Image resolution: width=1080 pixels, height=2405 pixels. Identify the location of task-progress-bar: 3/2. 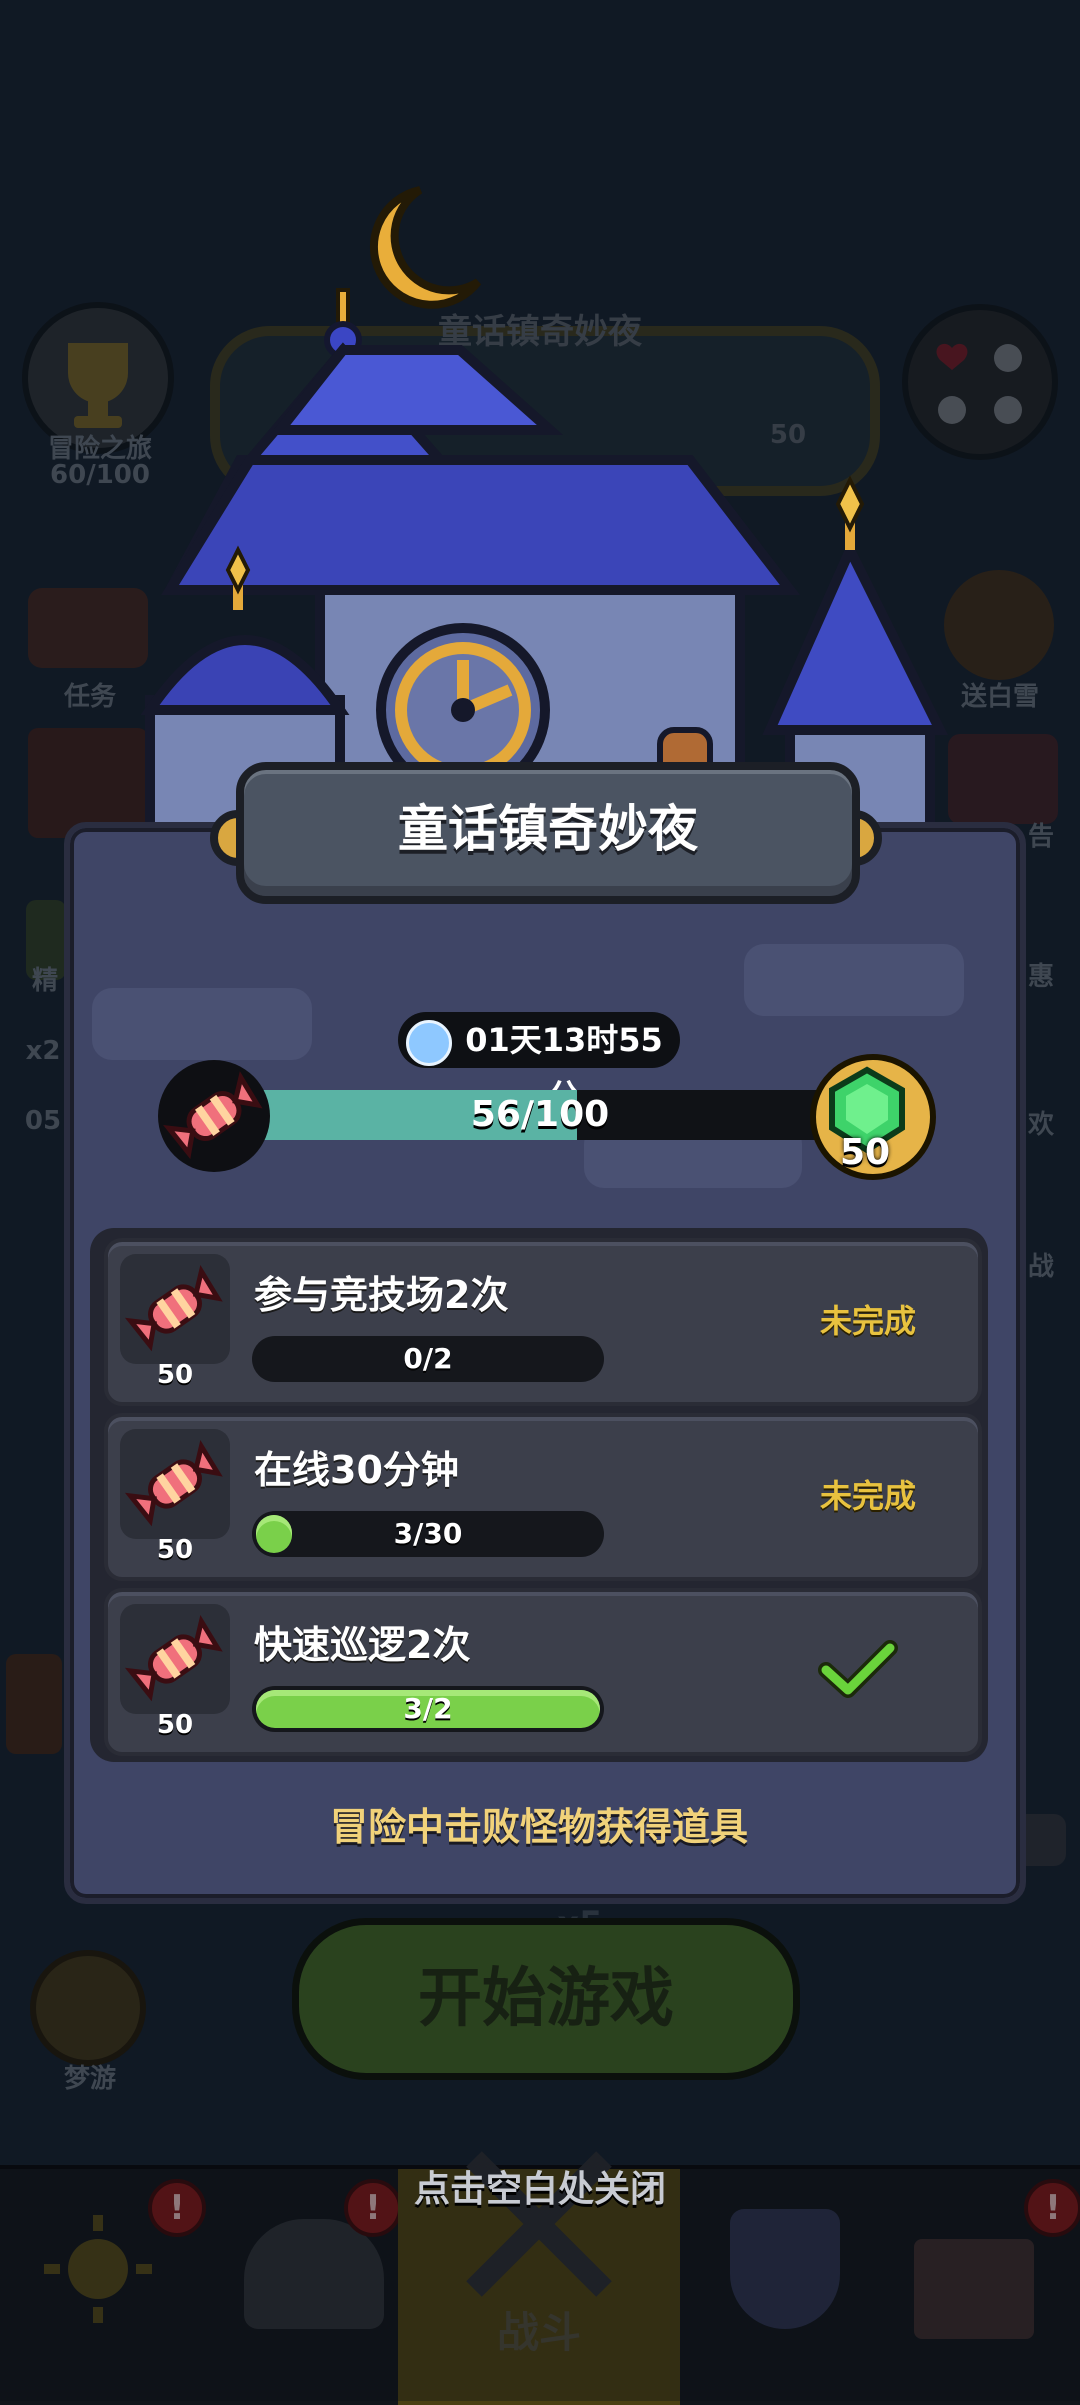
(428, 1709).